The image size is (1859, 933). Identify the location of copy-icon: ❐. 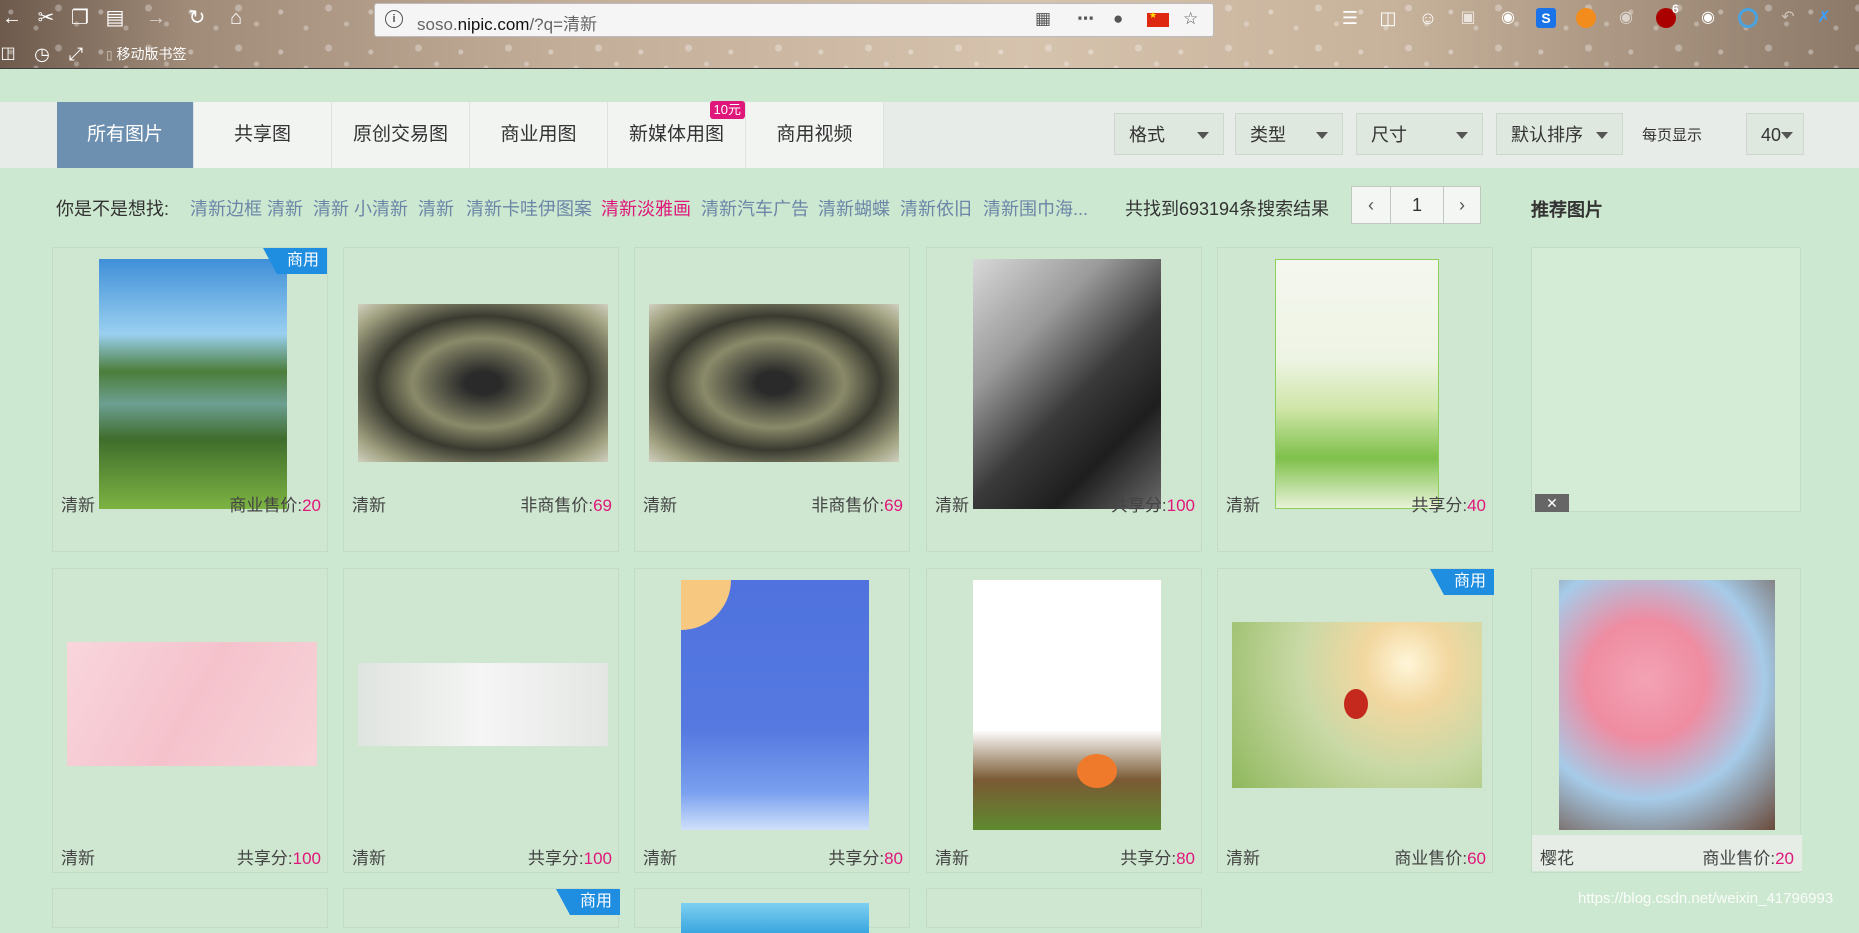
(80, 18).